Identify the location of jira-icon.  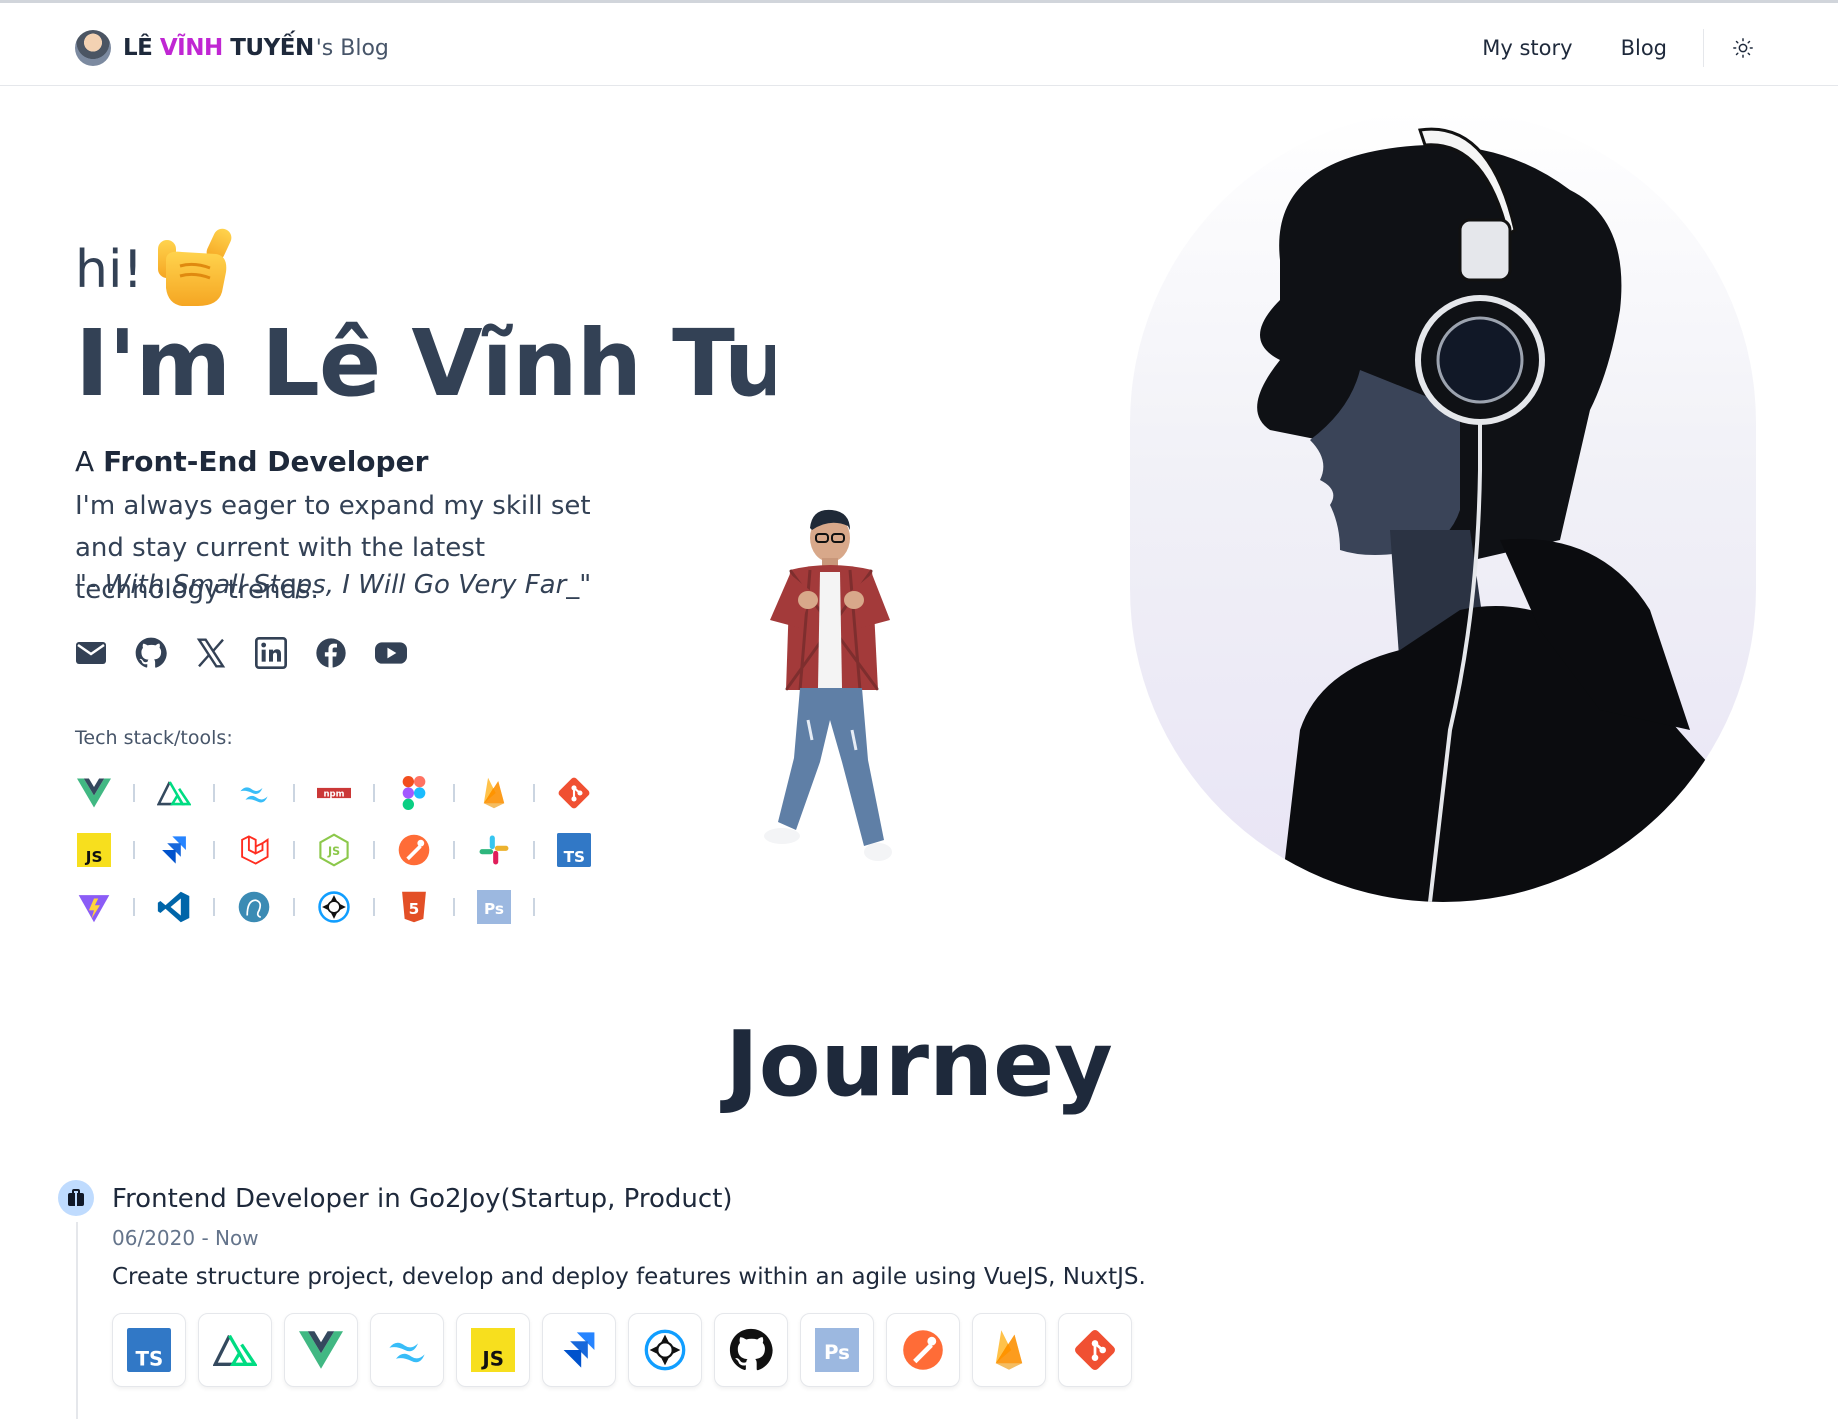
(174, 850).